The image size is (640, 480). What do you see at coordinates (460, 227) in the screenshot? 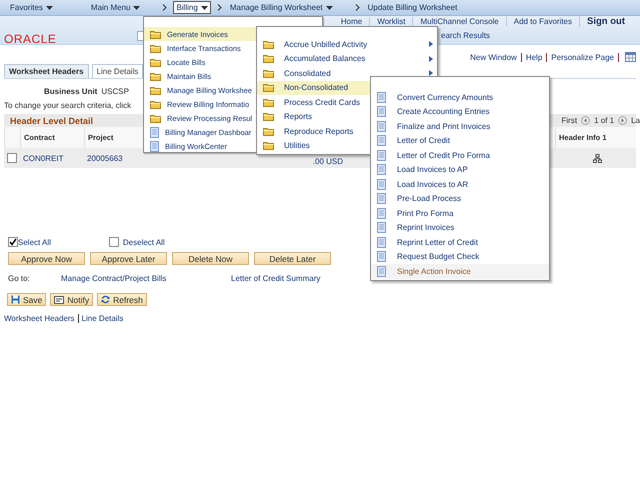
I see `menu-item: Reprint Invoices` at bounding box center [460, 227].